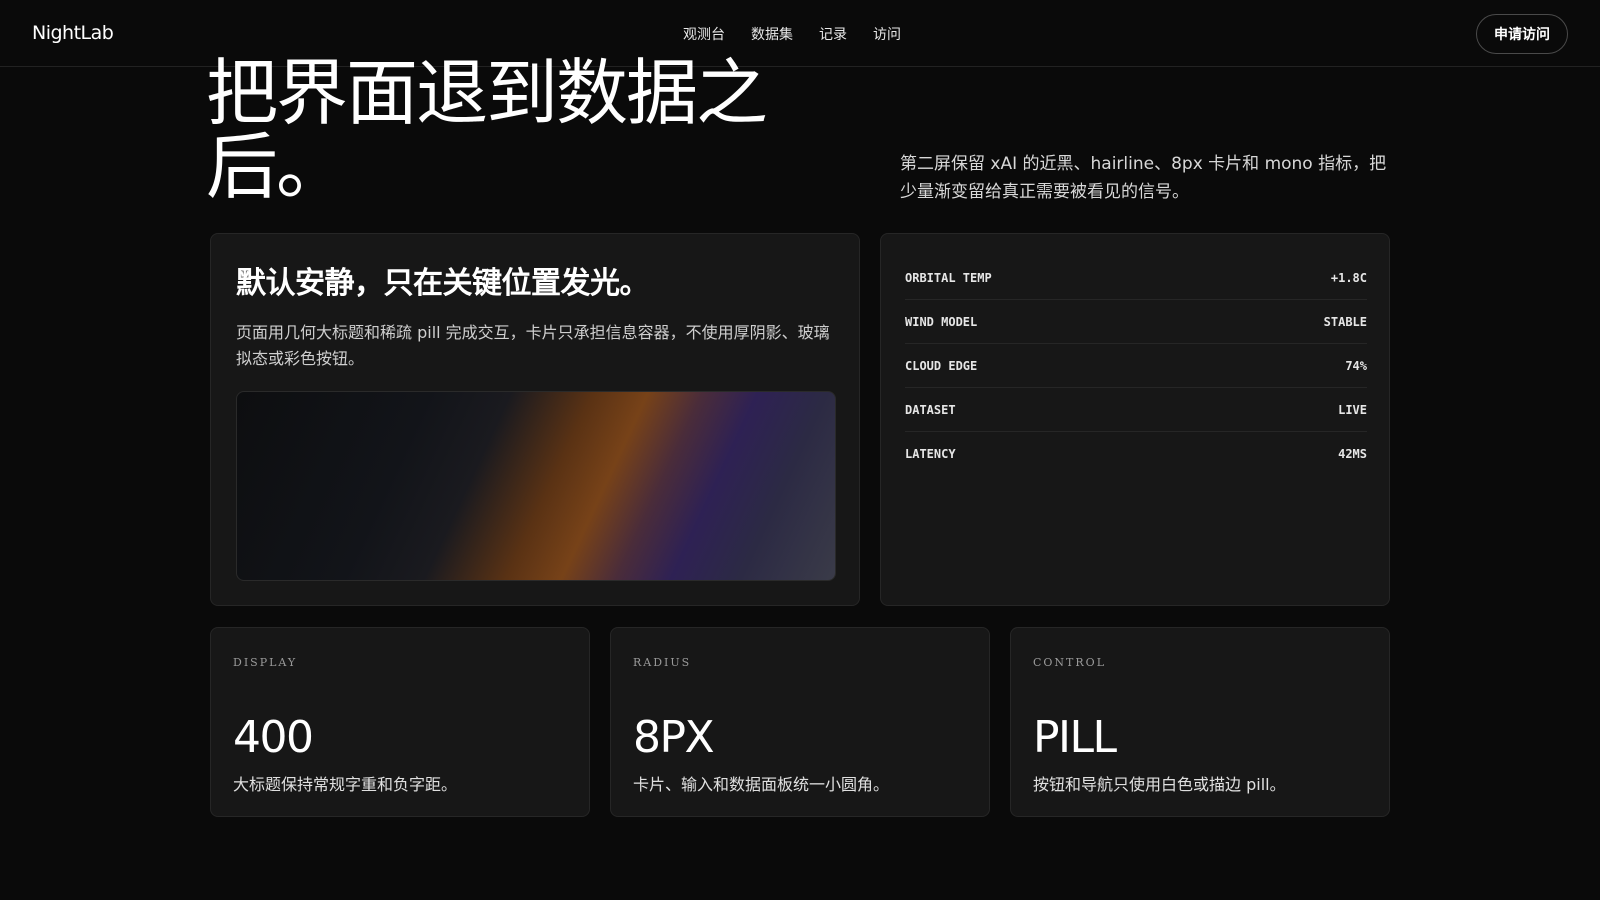 The height and width of the screenshot is (900, 1600). Describe the element at coordinates (1136, 278) in the screenshot. I see `metric-row: ORBITAL TEMP +1.8C` at that location.